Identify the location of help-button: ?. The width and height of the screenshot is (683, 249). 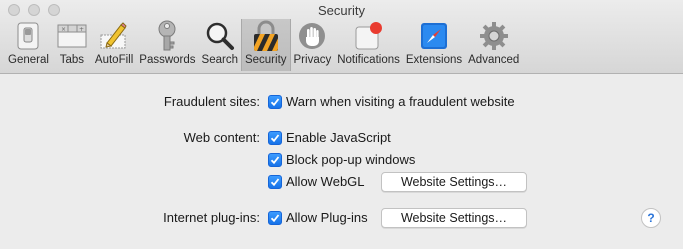
(651, 218).